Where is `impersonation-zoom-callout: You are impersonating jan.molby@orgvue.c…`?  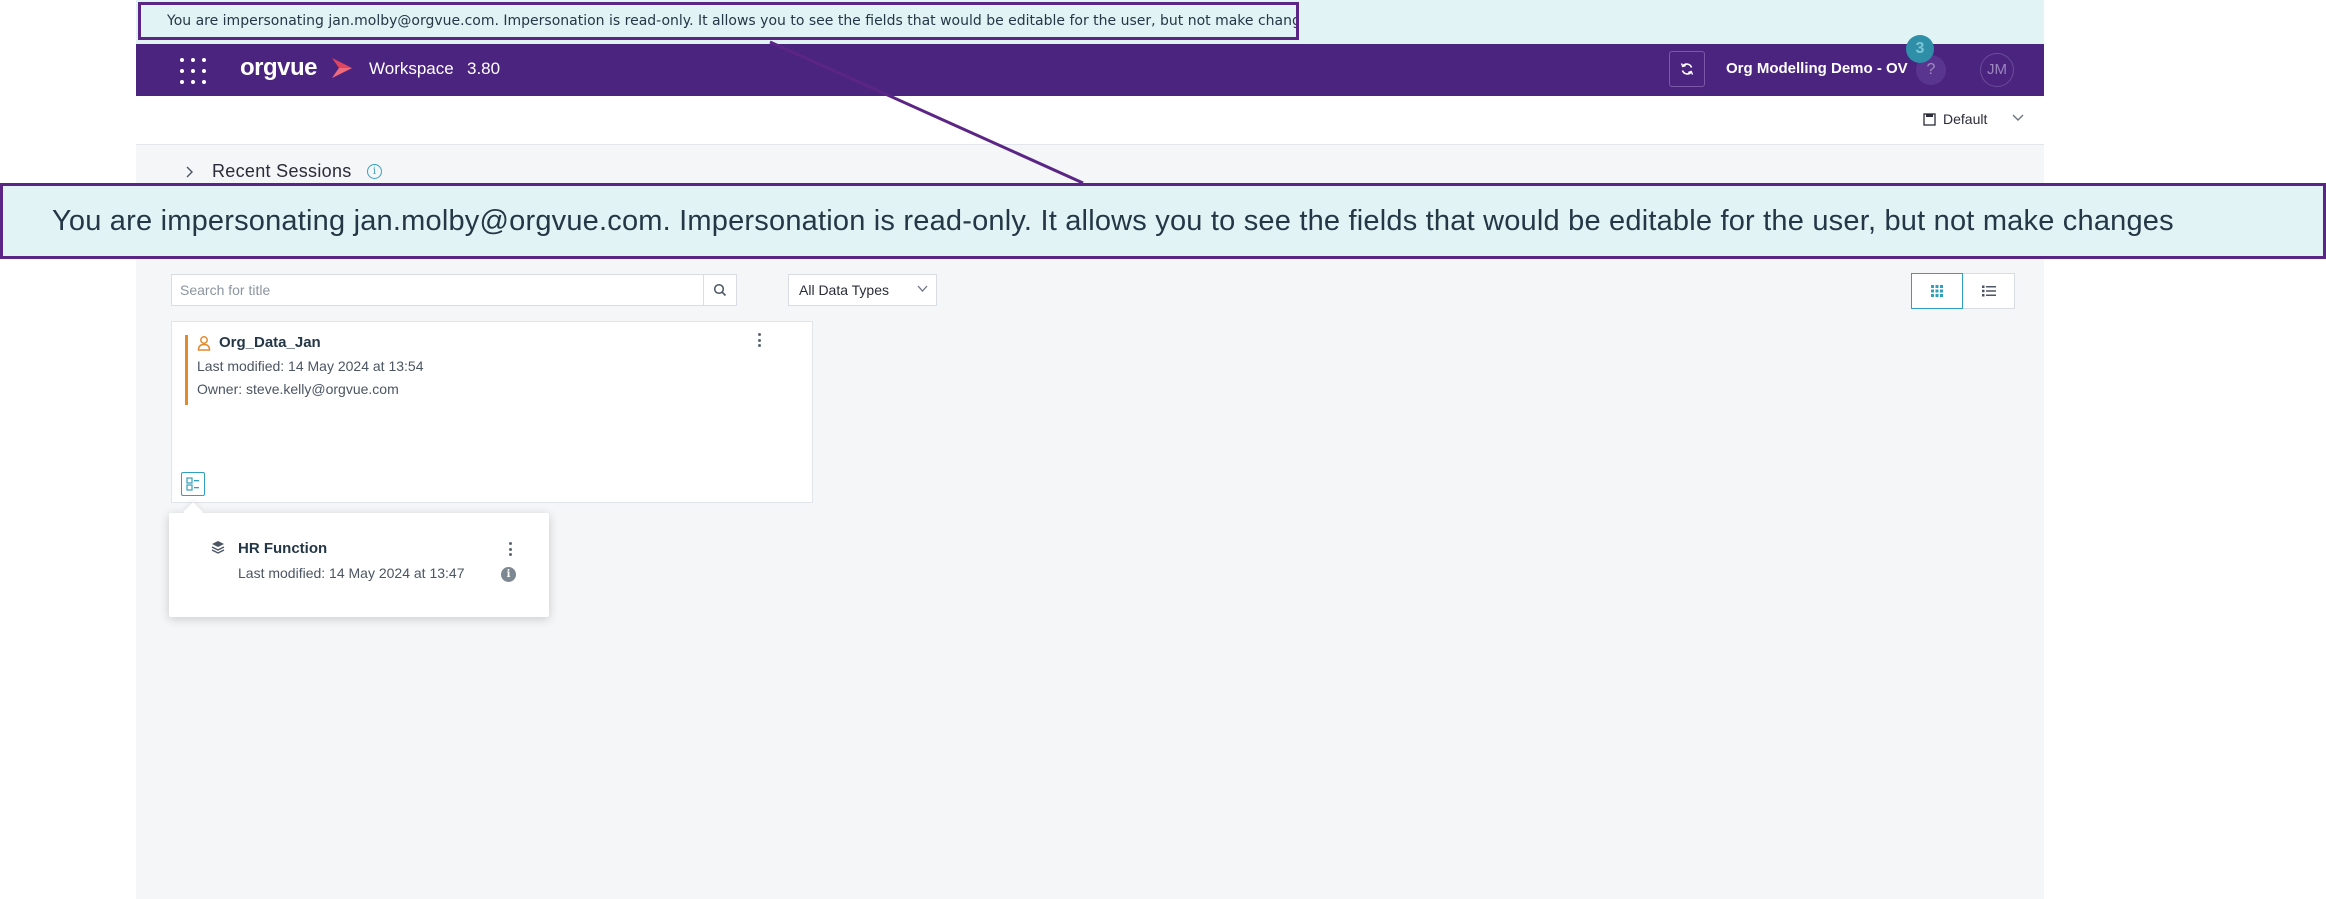
impersonation-zoom-callout: You are impersonating jan.molby@orgvue.c… is located at coordinates (1163, 221).